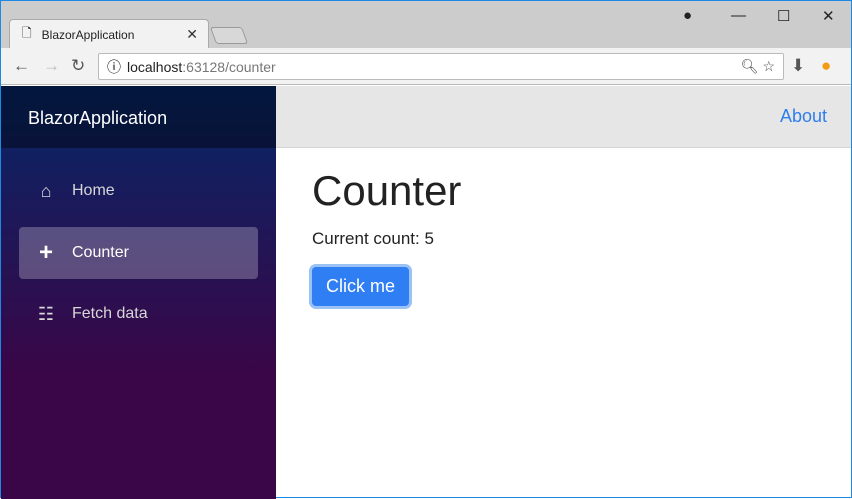  What do you see at coordinates (828, 16) in the screenshot?
I see `close-window-button: ✕` at bounding box center [828, 16].